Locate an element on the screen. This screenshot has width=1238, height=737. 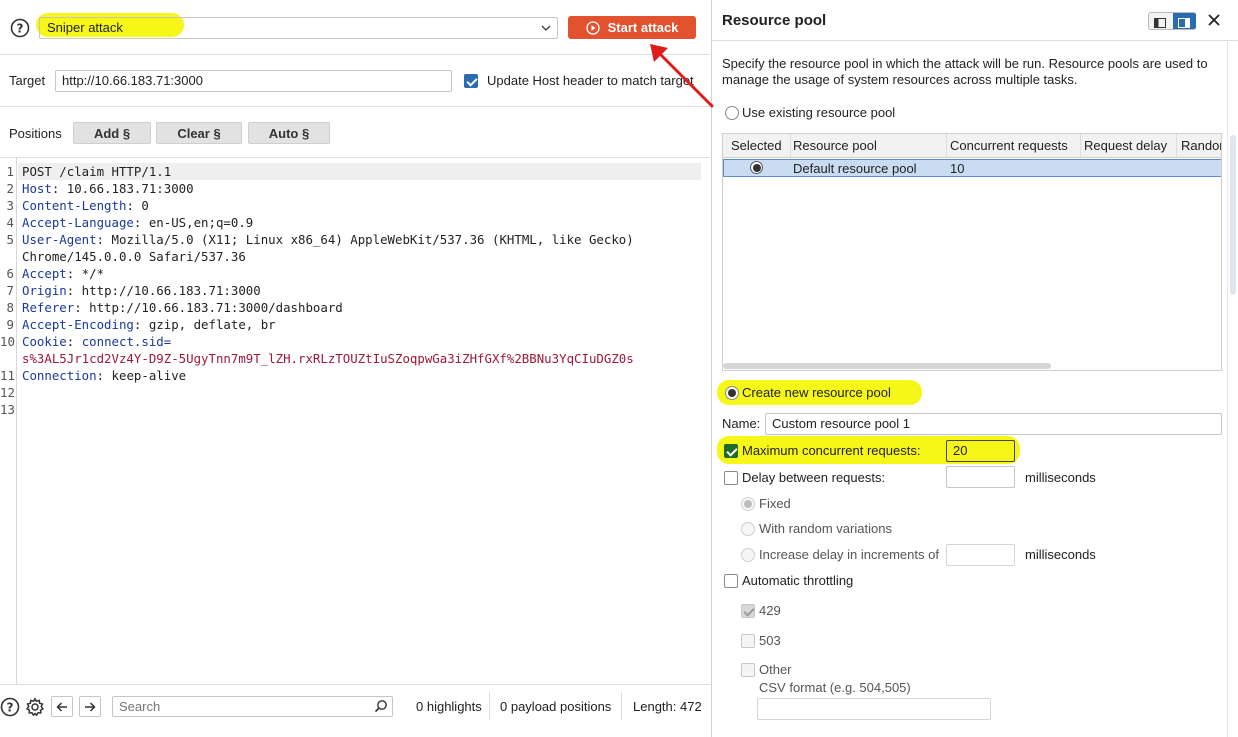
panel-scrollbar is located at coordinates (1233, 215).